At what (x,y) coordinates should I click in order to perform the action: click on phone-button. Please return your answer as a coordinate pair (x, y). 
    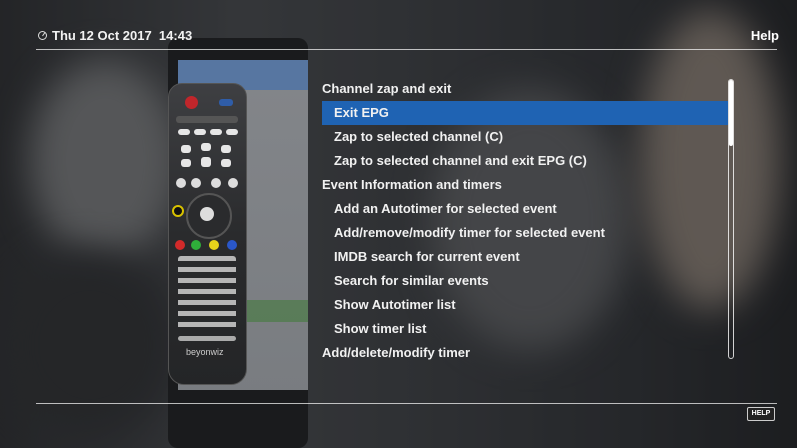
    Looking at the image, I should click on (274, 311).